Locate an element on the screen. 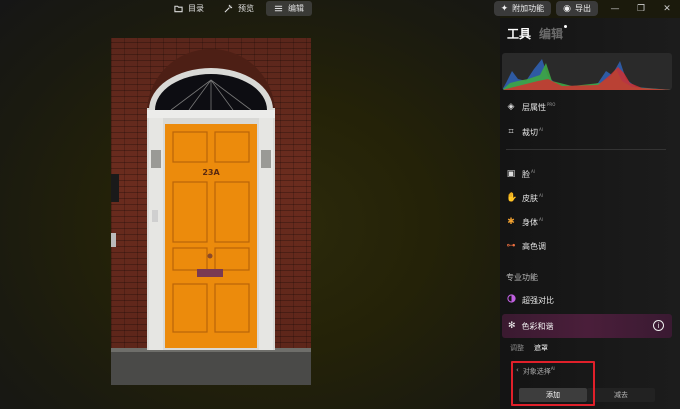 Image resolution: width=680 pixels, height=409 pixels. color-harmony-subtabs: 调整 遮罩 is located at coordinates (529, 348).